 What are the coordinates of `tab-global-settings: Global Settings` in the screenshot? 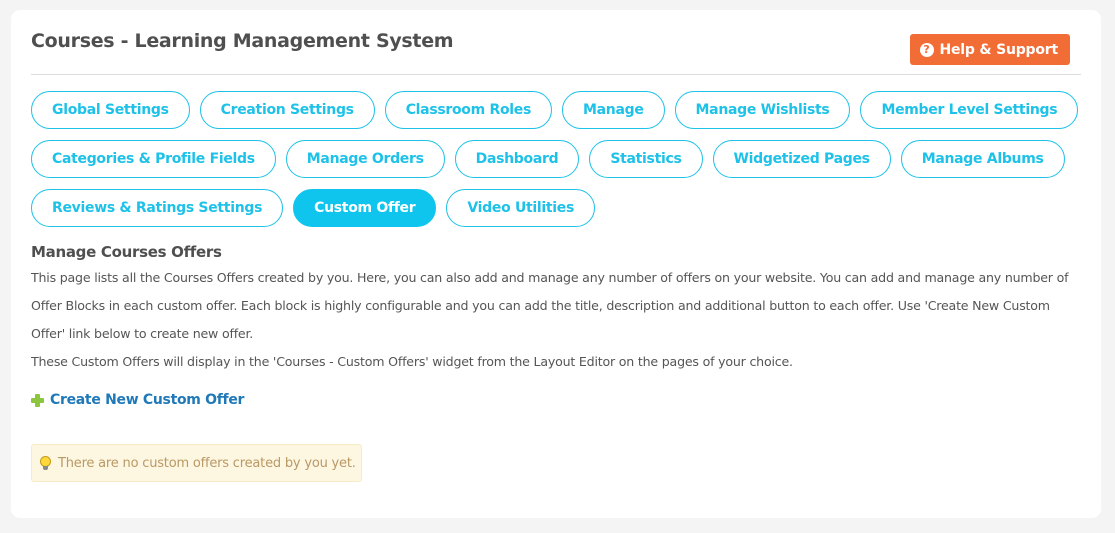 It's located at (110, 110).